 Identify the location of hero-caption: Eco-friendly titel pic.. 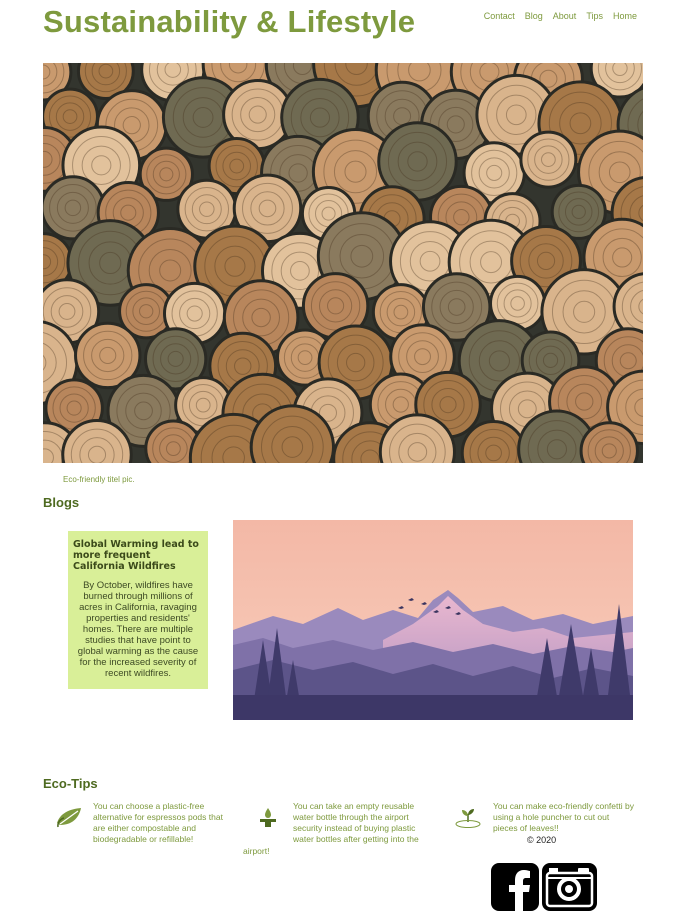
(99, 479).